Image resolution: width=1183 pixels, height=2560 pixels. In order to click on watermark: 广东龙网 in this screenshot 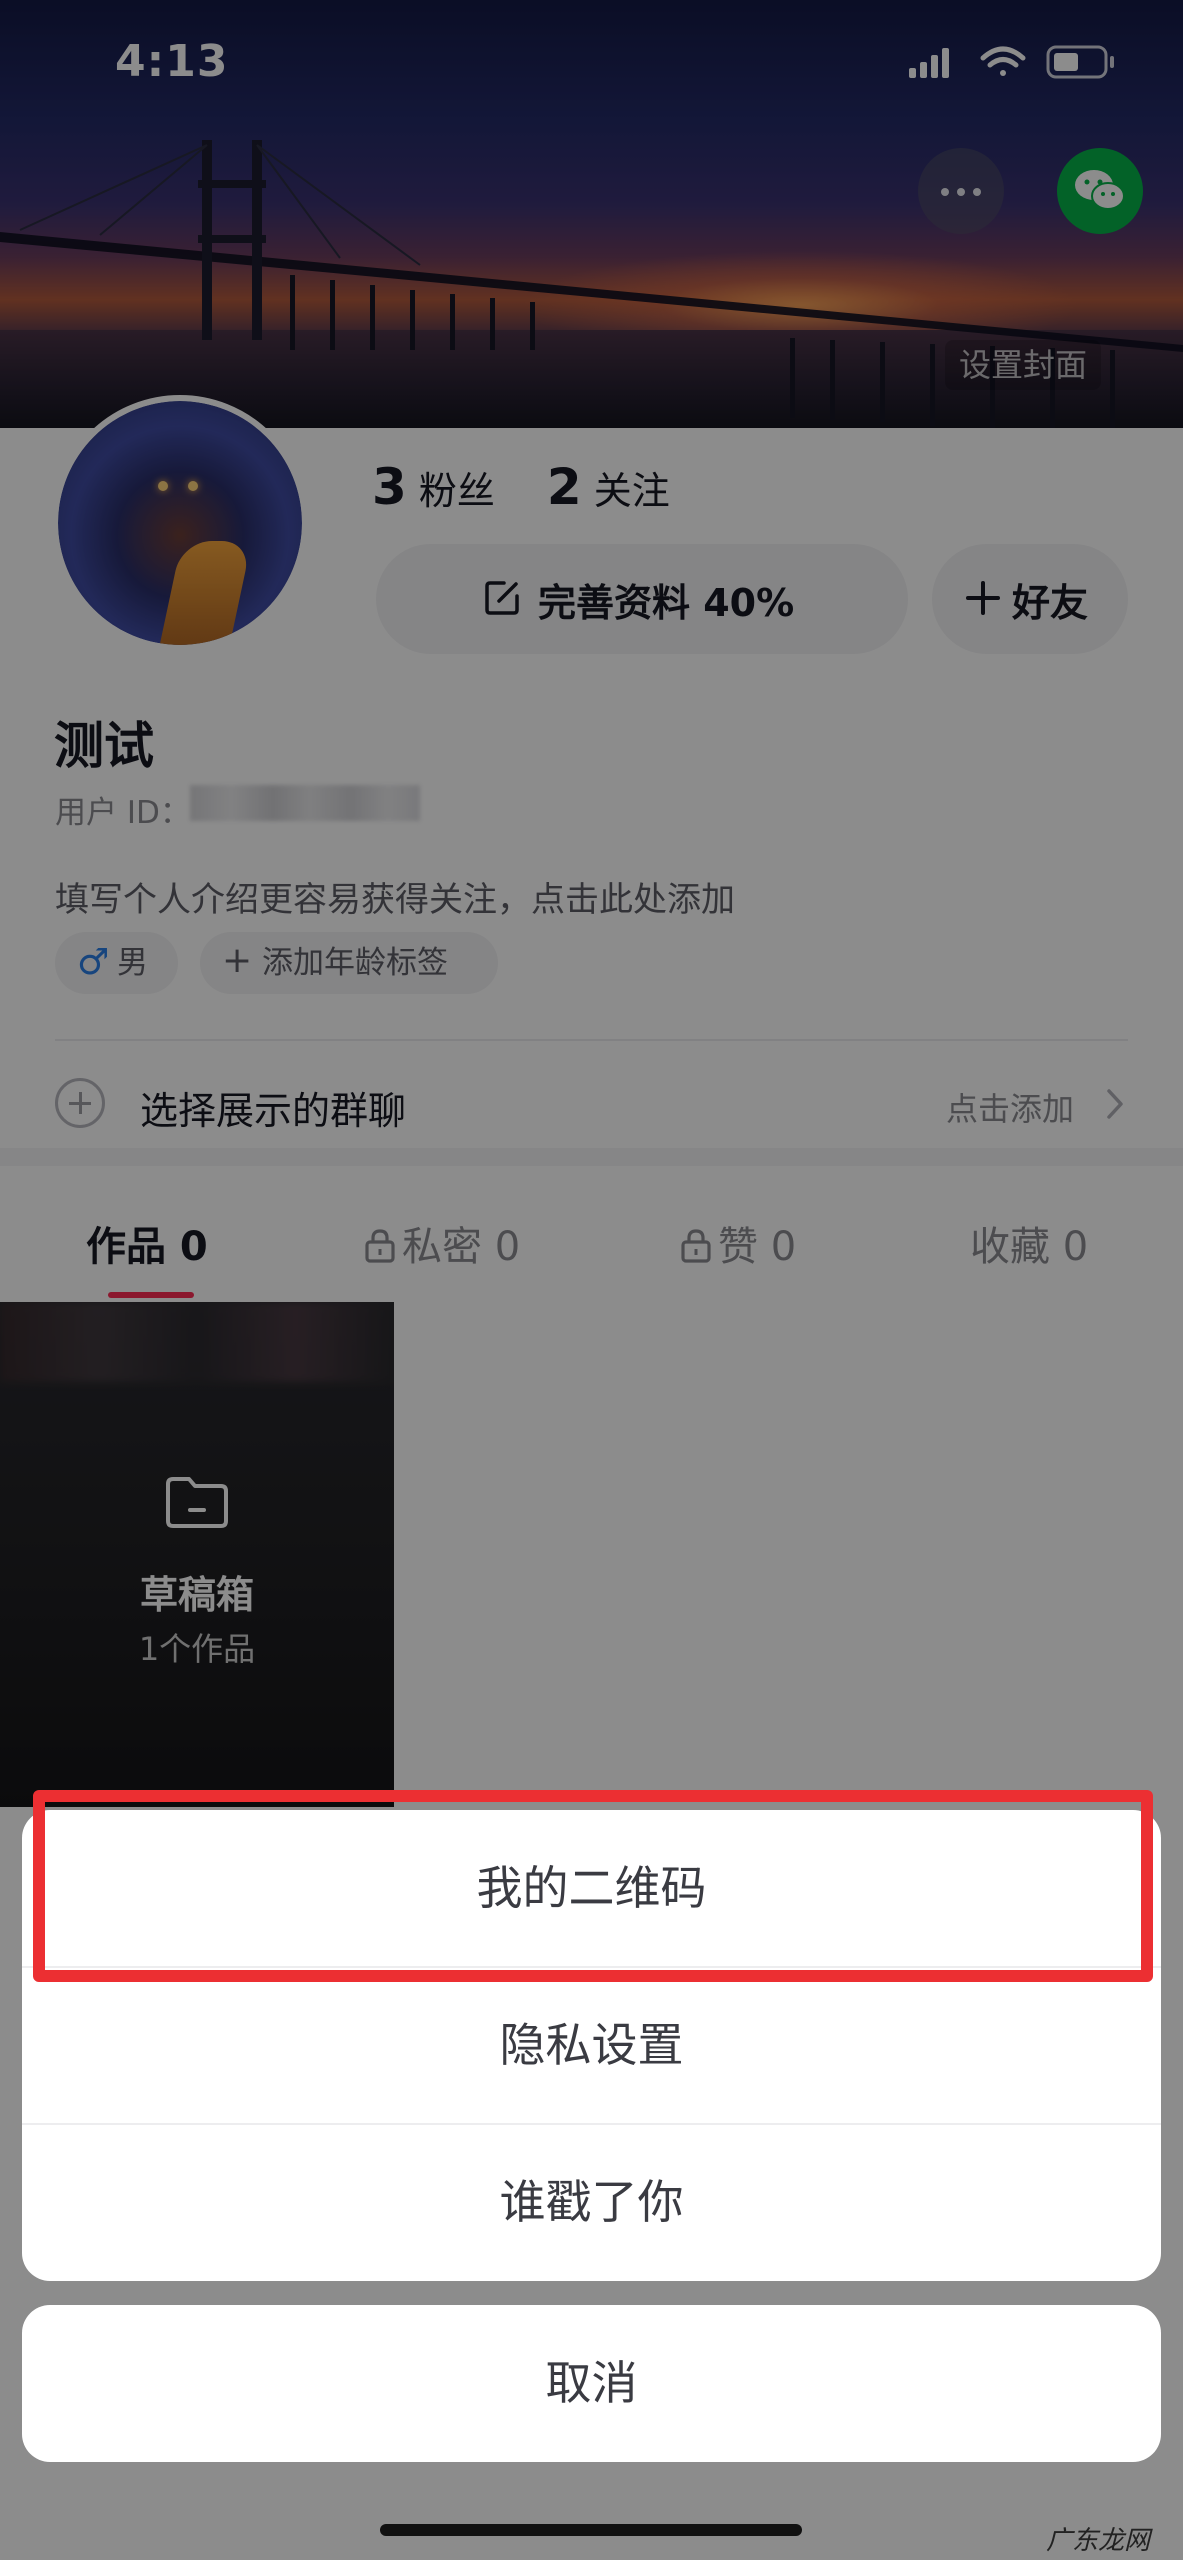, I will do `click(1098, 2541)`.